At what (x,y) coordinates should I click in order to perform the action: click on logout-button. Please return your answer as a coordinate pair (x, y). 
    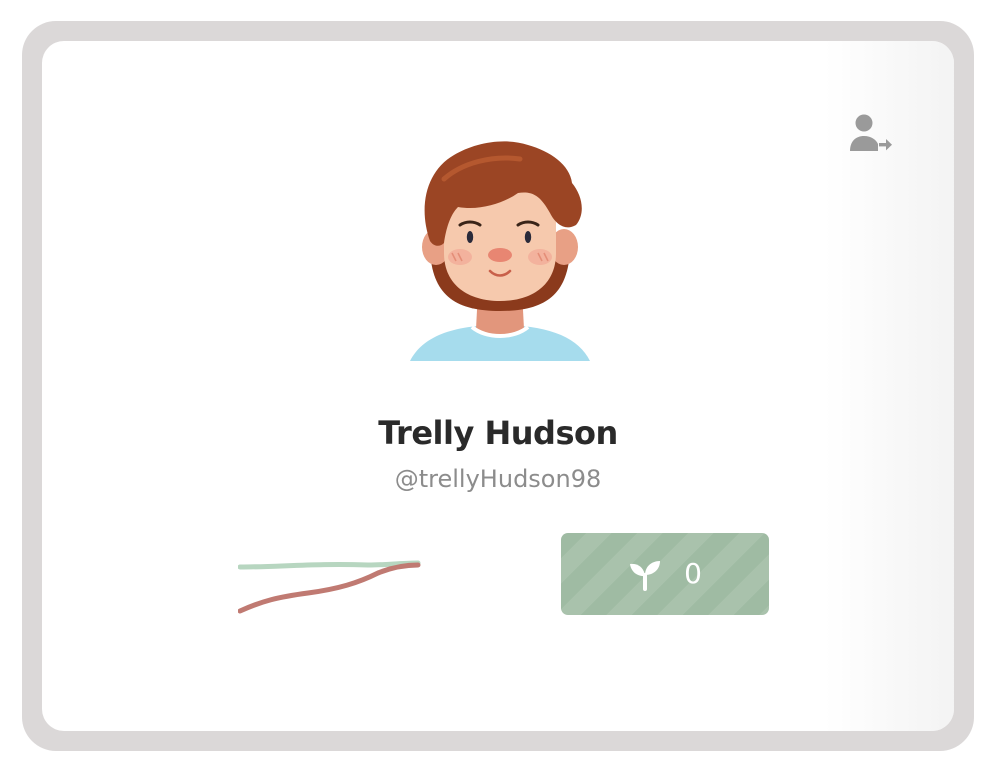
    Looking at the image, I should click on (870, 135).